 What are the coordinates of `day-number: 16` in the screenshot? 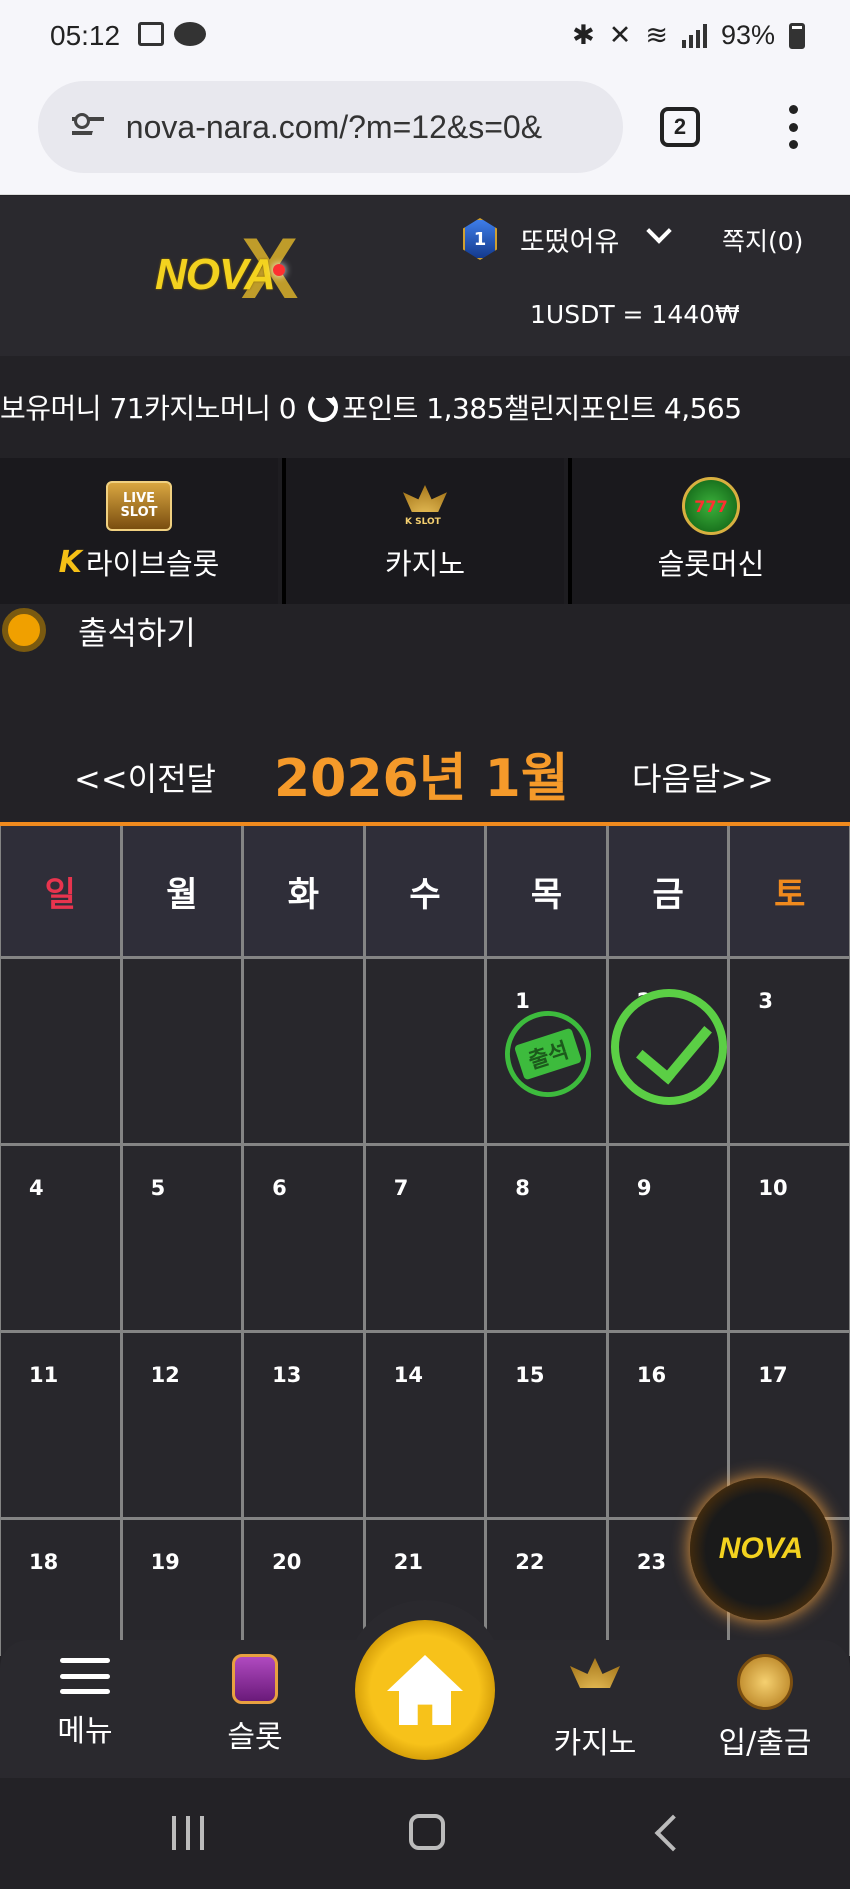 It's located at (651, 1375).